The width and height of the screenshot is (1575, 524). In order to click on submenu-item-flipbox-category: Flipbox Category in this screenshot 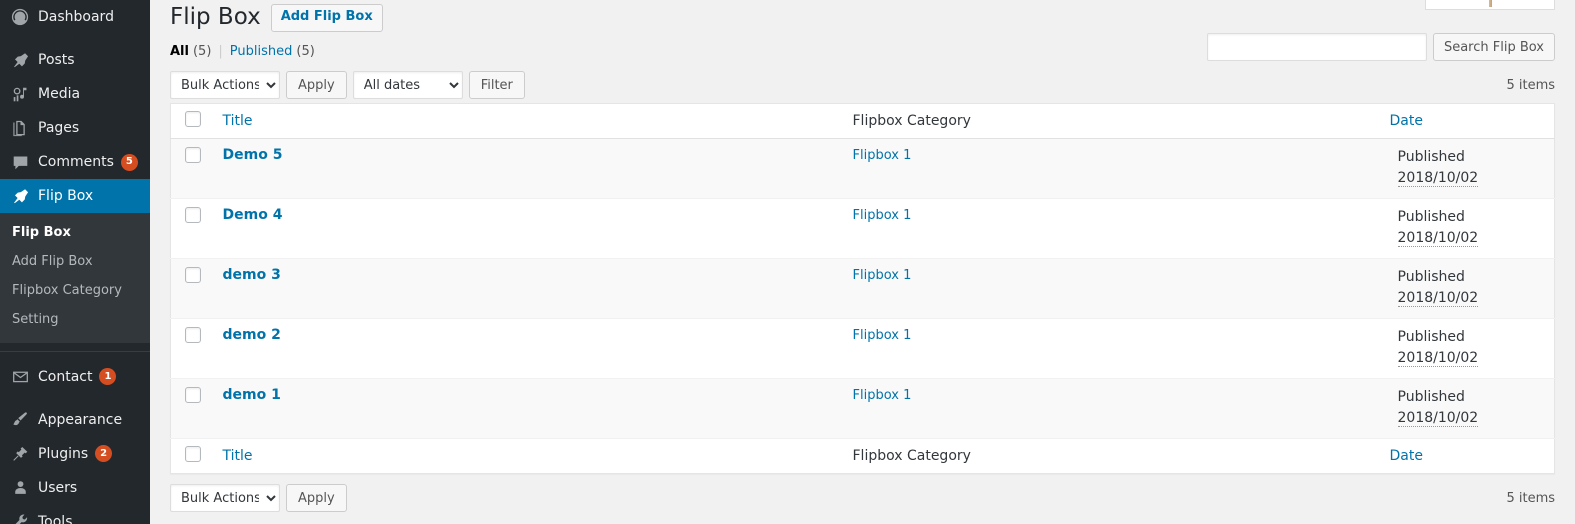, I will do `click(75, 291)`.